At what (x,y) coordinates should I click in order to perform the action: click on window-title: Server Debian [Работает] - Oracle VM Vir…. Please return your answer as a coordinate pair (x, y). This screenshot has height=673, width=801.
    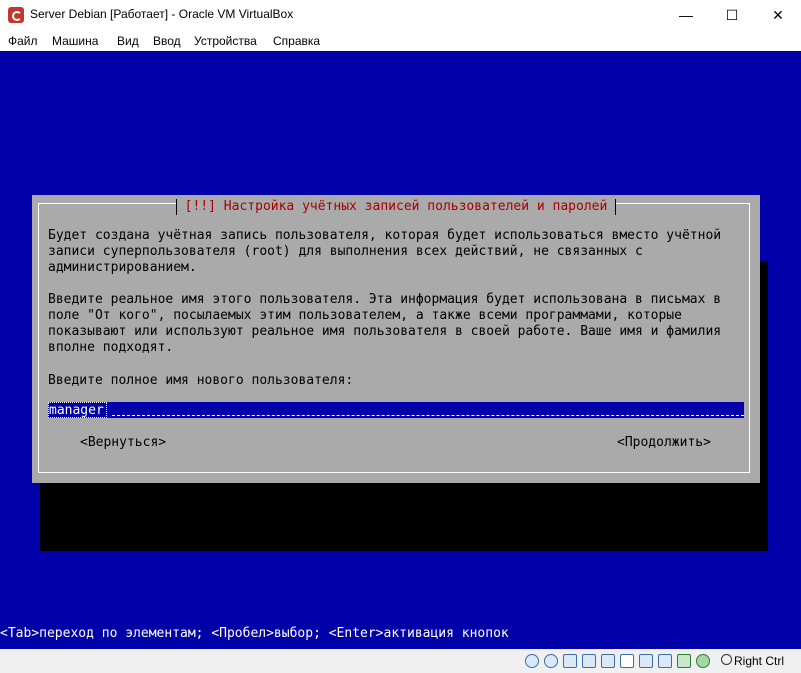
    Looking at the image, I should click on (162, 14).